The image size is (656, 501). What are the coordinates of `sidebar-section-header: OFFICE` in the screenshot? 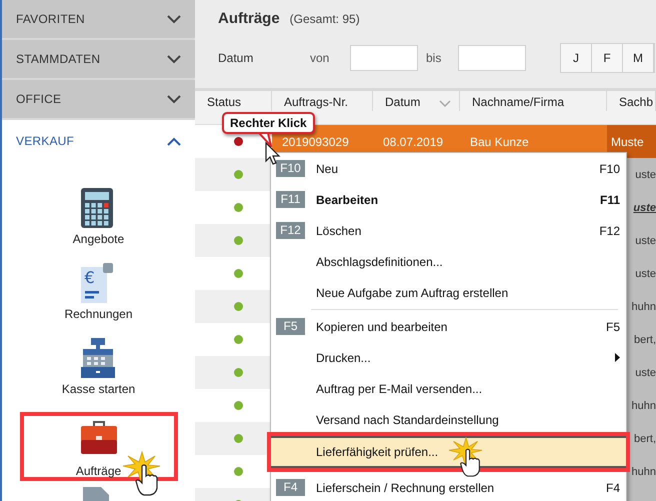 It's located at (98, 99).